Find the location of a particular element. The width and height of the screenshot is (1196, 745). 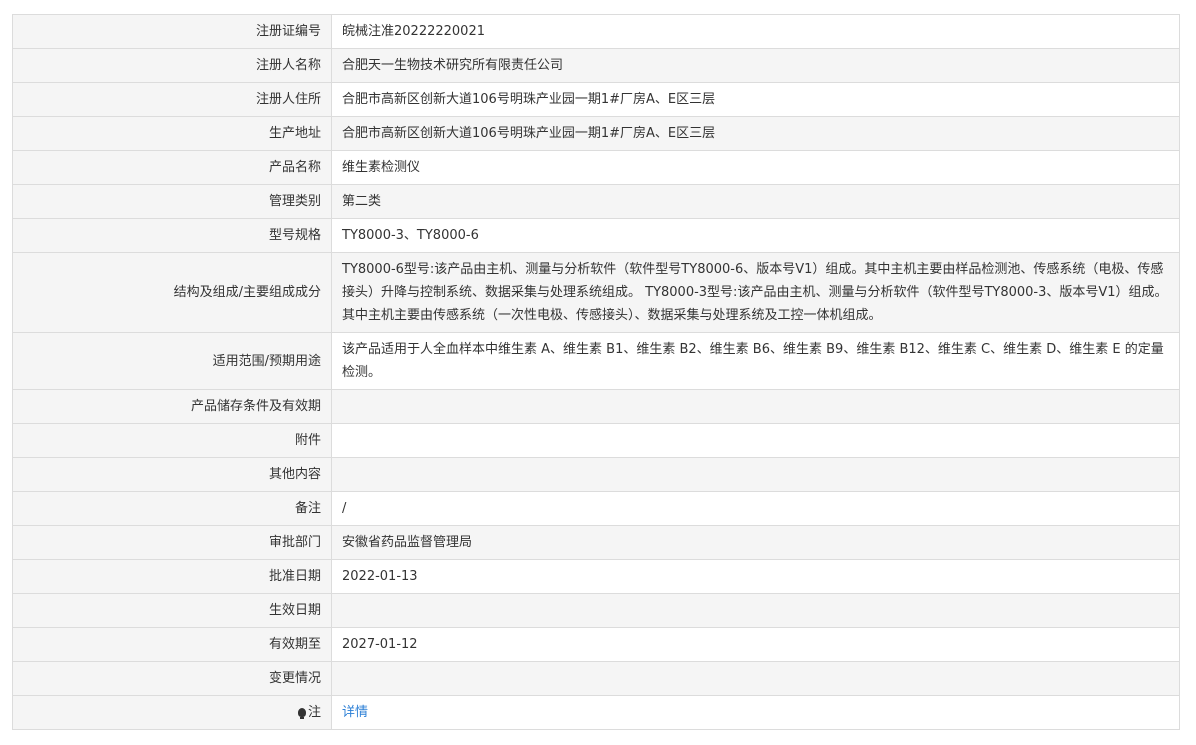

row-other-content: 其他内容 is located at coordinates (596, 474).